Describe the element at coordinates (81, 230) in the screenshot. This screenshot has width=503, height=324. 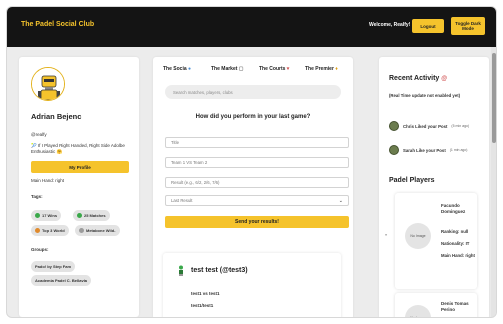
I see `racket-icon` at that location.